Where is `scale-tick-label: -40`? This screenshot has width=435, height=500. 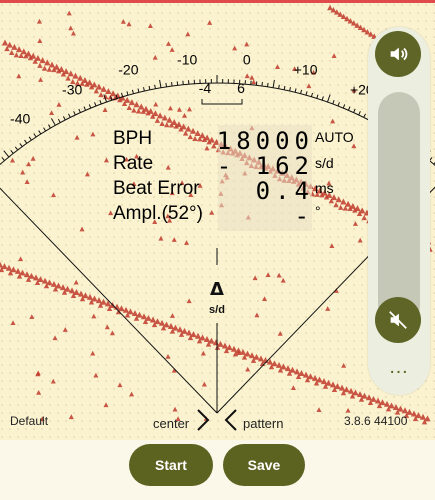
scale-tick-label: -40 is located at coordinates (20, 119).